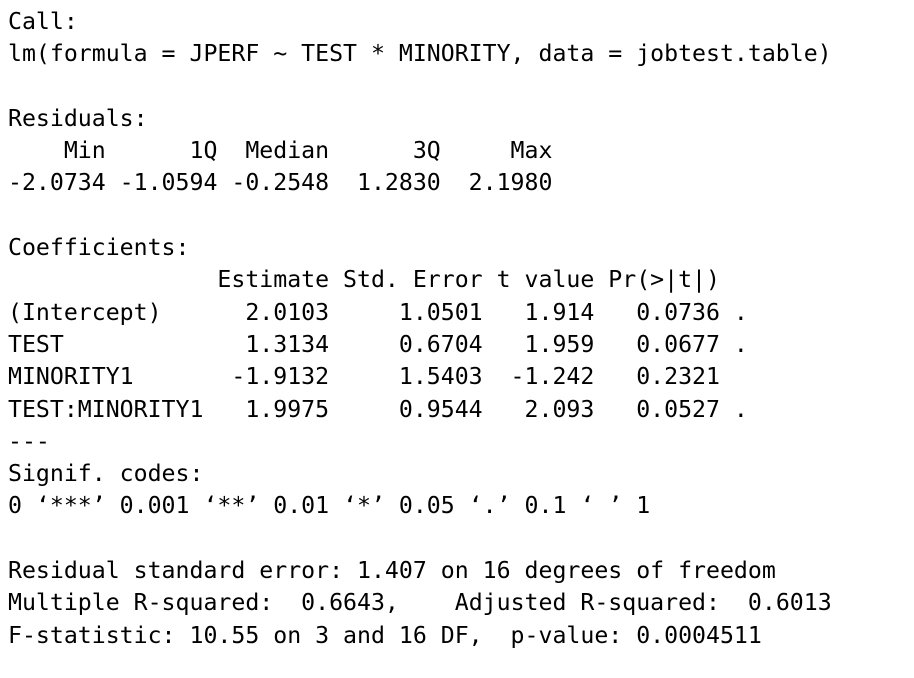 This screenshot has width=914, height=678. Describe the element at coordinates (43, 21) in the screenshot. I see `call-header: Call:` at that location.